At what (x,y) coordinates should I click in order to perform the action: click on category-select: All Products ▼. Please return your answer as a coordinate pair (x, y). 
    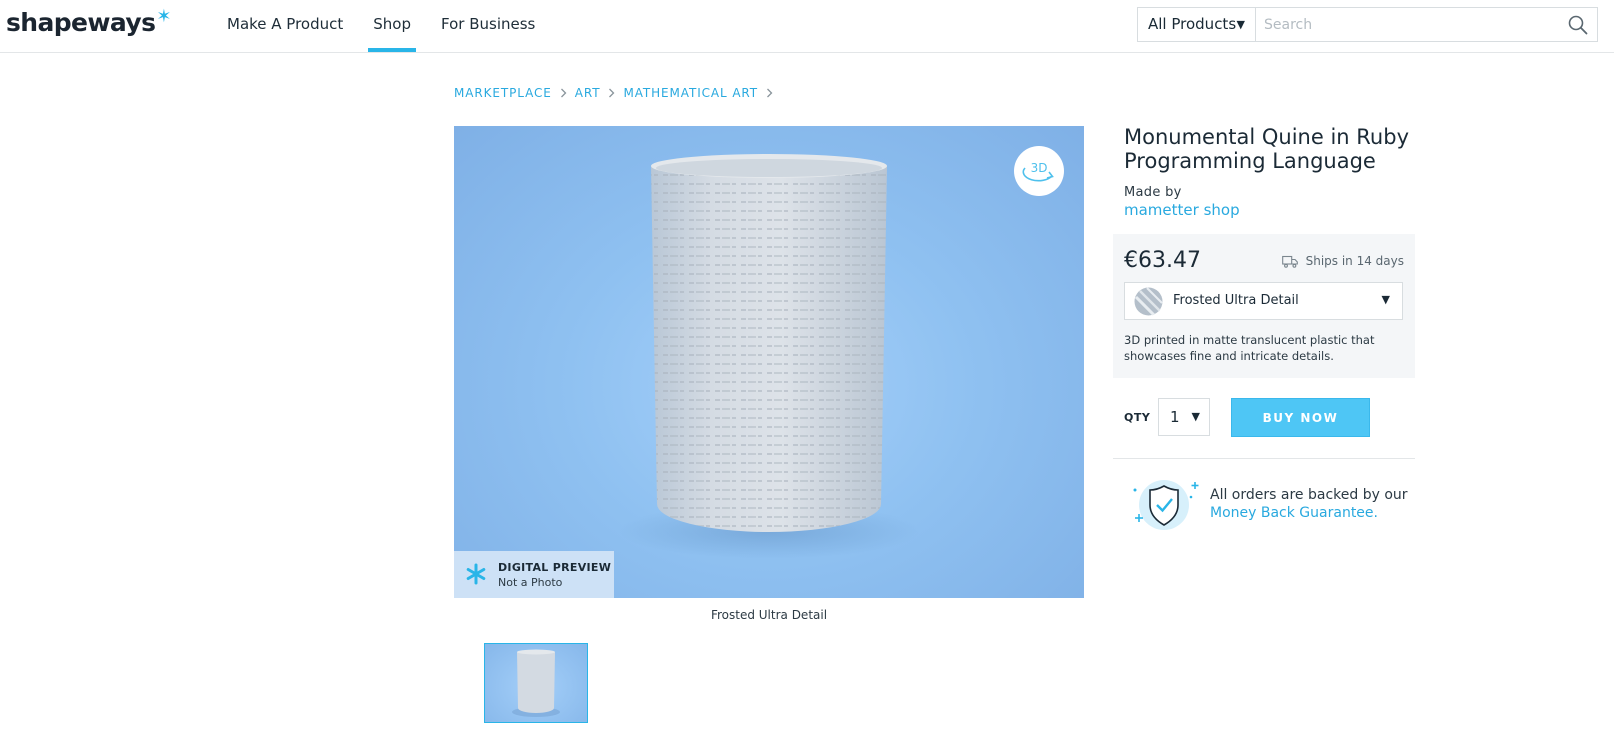
    Looking at the image, I should click on (1197, 24).